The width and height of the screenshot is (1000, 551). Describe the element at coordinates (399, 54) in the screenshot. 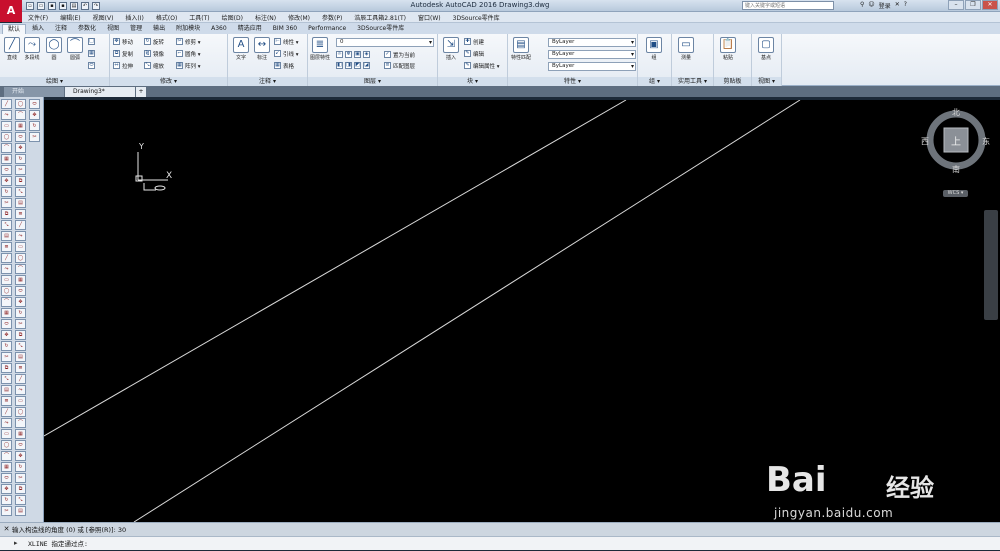

I see `set-current-layer-tool: ✓ 置为当前` at that location.